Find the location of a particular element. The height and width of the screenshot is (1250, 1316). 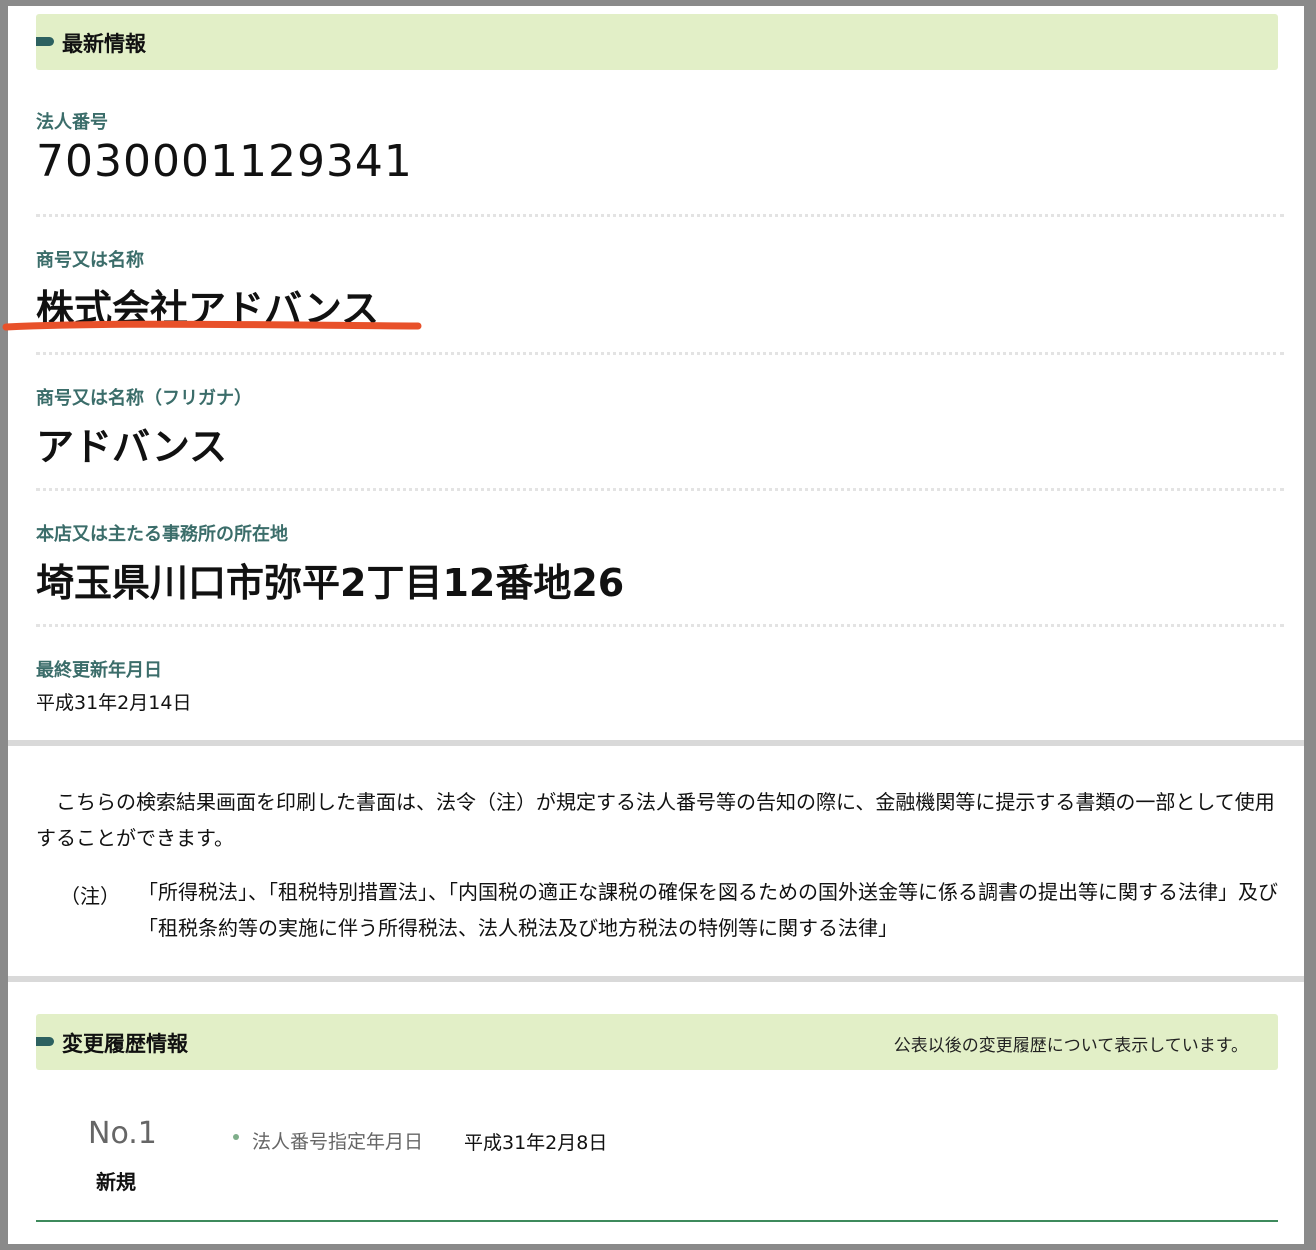

corp-number-label: 法人番号 is located at coordinates (72, 122).